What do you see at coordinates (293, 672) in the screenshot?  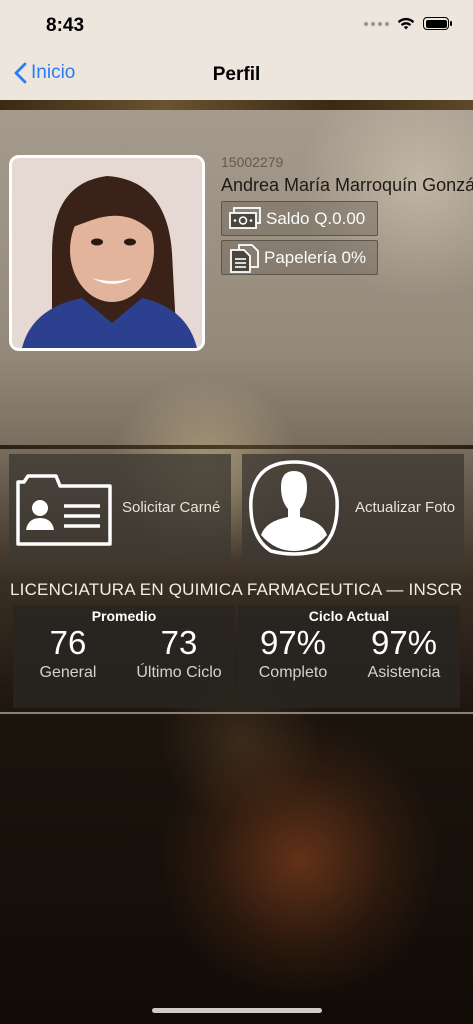 I see `completo-label: Completo` at bounding box center [293, 672].